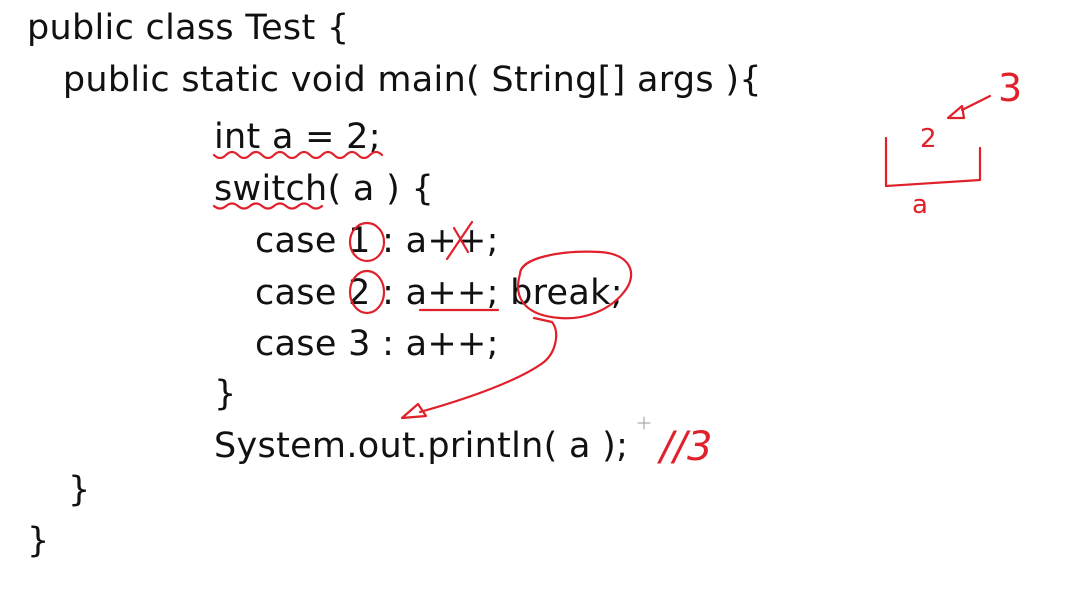  I want to click on memory-update-arrowhead, so click(956, 112).